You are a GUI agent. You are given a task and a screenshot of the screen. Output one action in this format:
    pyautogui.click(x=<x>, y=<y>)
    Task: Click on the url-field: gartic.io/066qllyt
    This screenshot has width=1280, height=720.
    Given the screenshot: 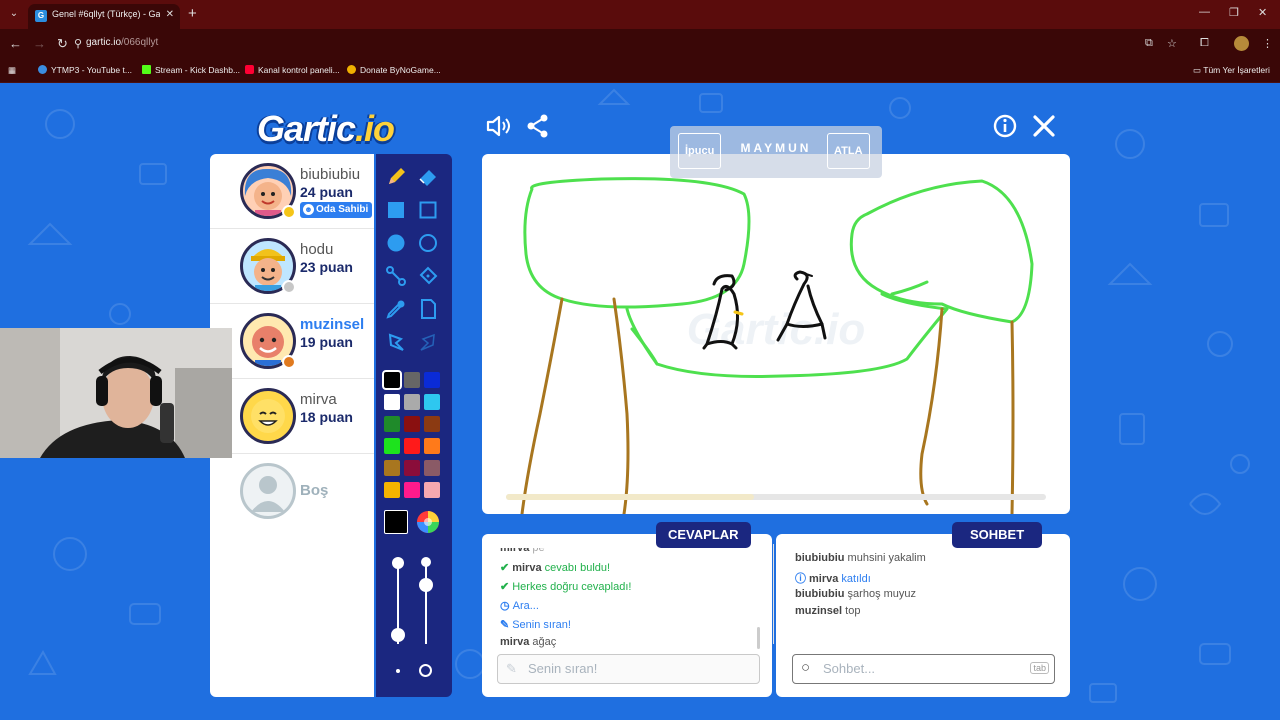 What is the action you would take?
    pyautogui.click(x=122, y=42)
    